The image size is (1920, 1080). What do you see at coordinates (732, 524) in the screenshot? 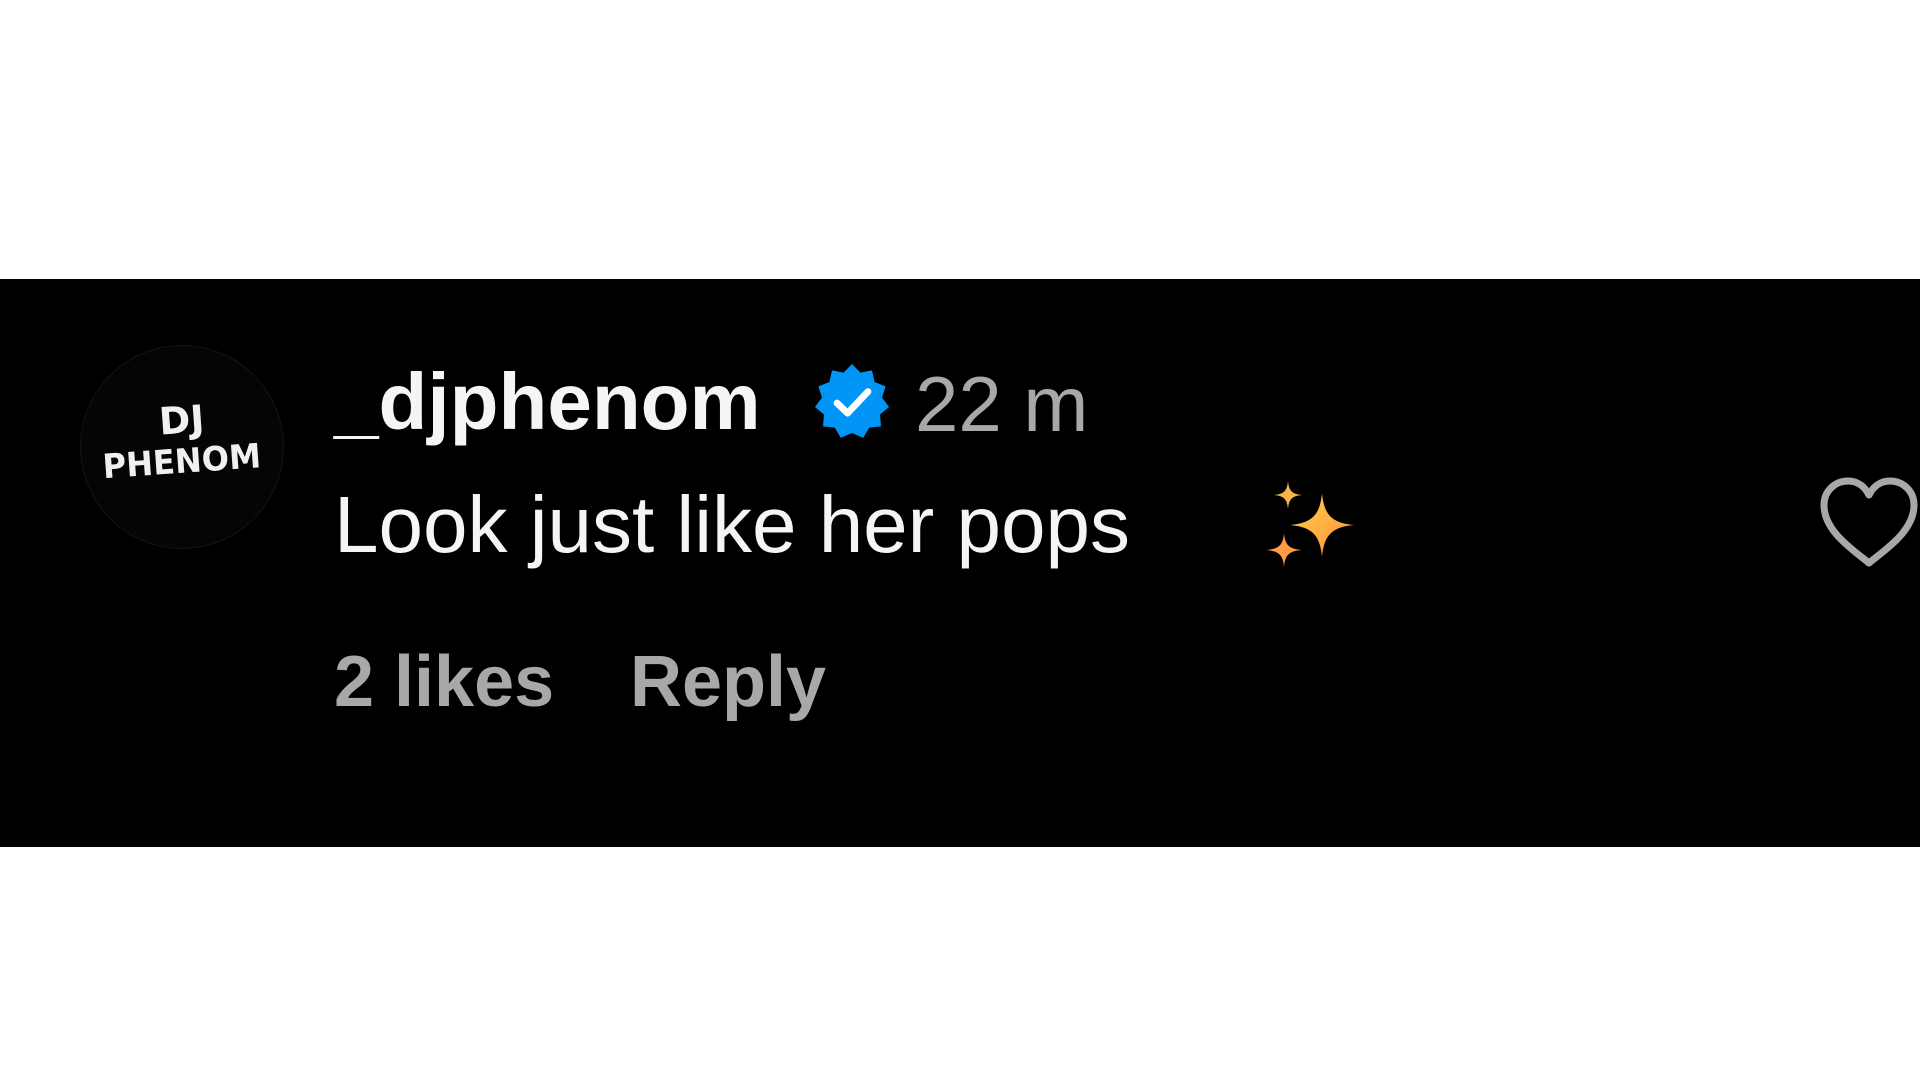
I see `comment-text: Look just like her pops` at bounding box center [732, 524].